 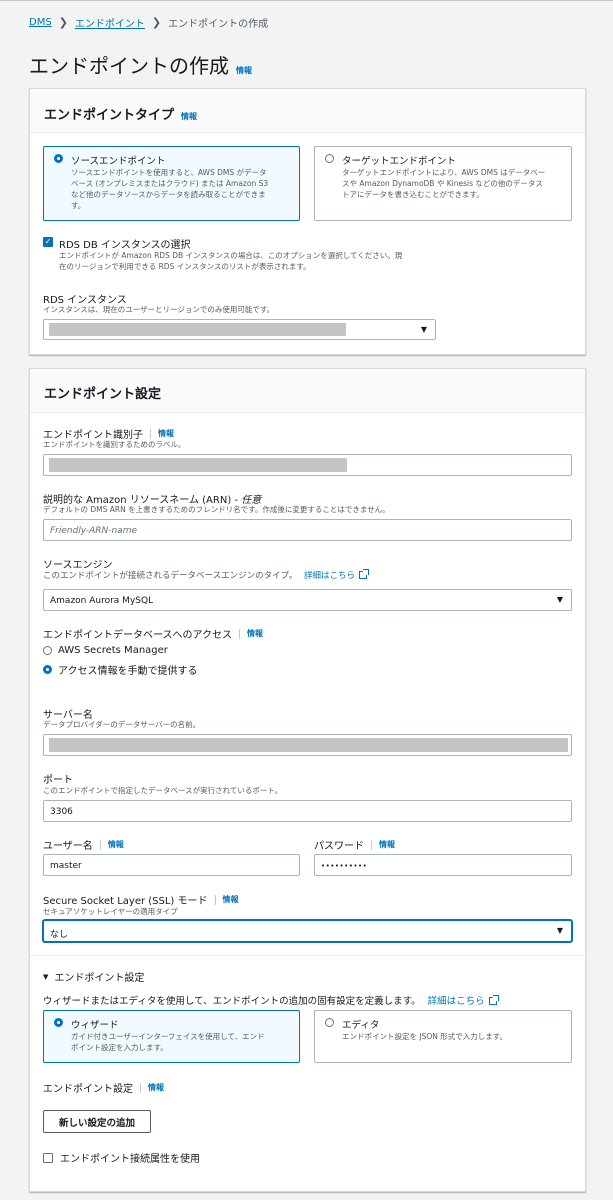 I want to click on editor-tile: エディタ エンドポイント設定を JSON 形式で入力します。, so click(x=443, y=1036).